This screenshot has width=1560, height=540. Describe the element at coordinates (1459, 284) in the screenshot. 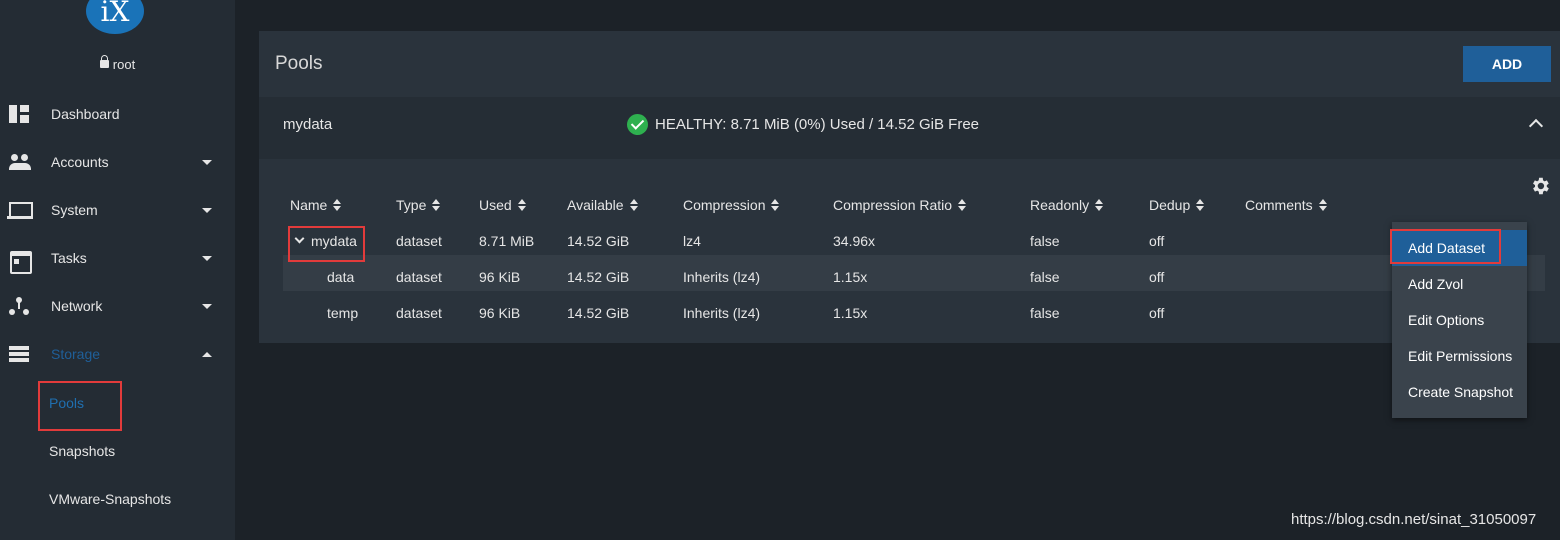

I see `menu-item-add-zvol: Add Zvol` at that location.